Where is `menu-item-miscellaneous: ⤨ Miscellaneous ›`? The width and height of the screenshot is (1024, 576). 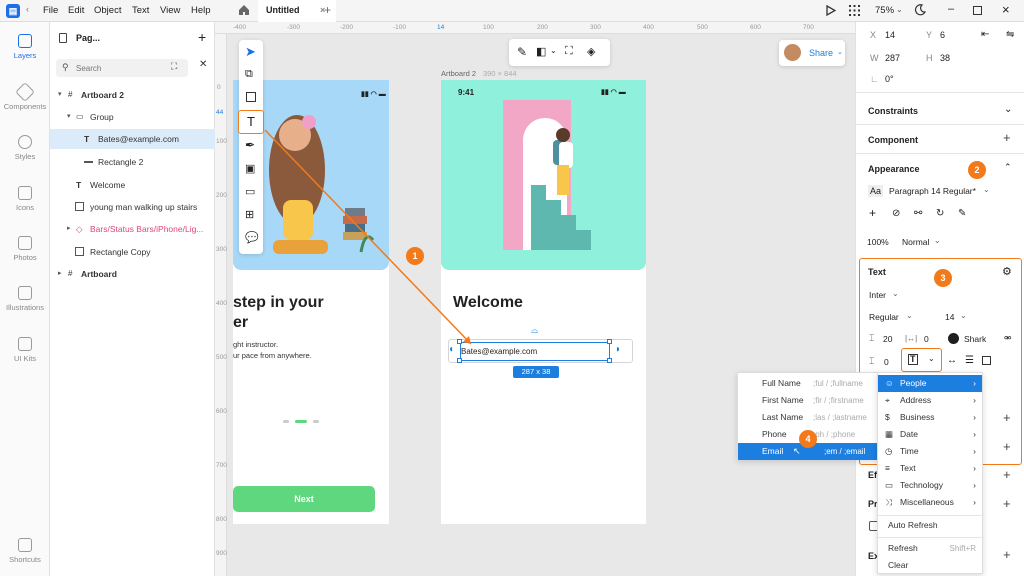 menu-item-miscellaneous: ⤨ Miscellaneous › is located at coordinates (930, 502).